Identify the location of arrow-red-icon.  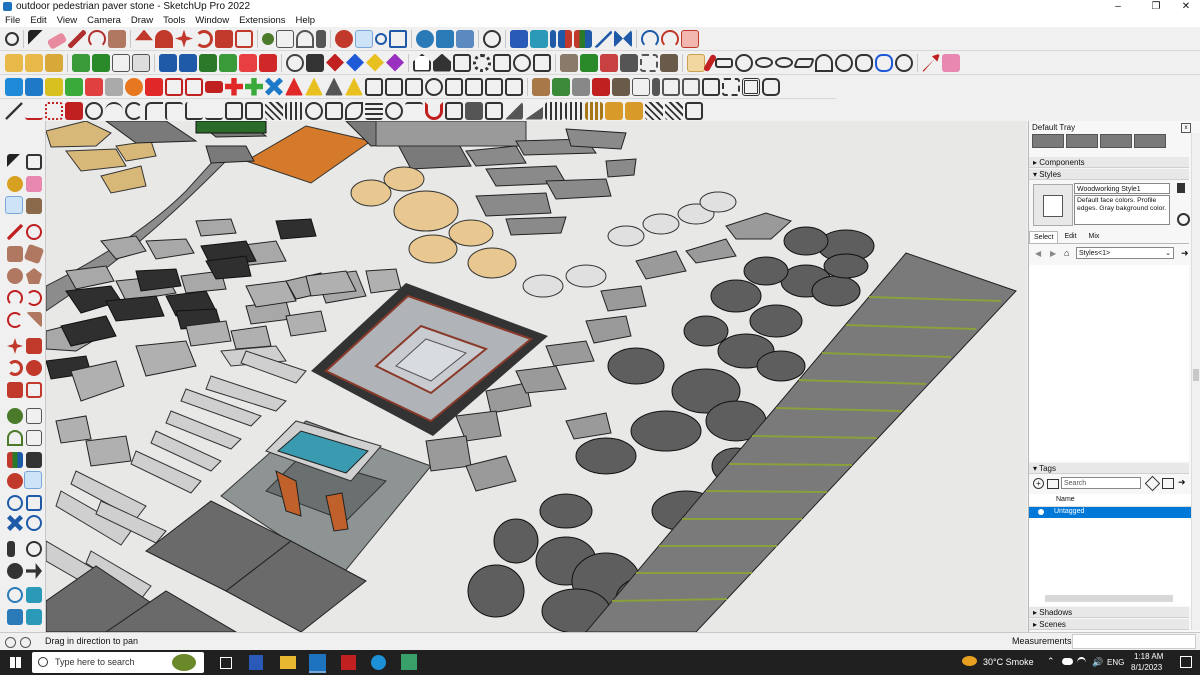
(931, 62).